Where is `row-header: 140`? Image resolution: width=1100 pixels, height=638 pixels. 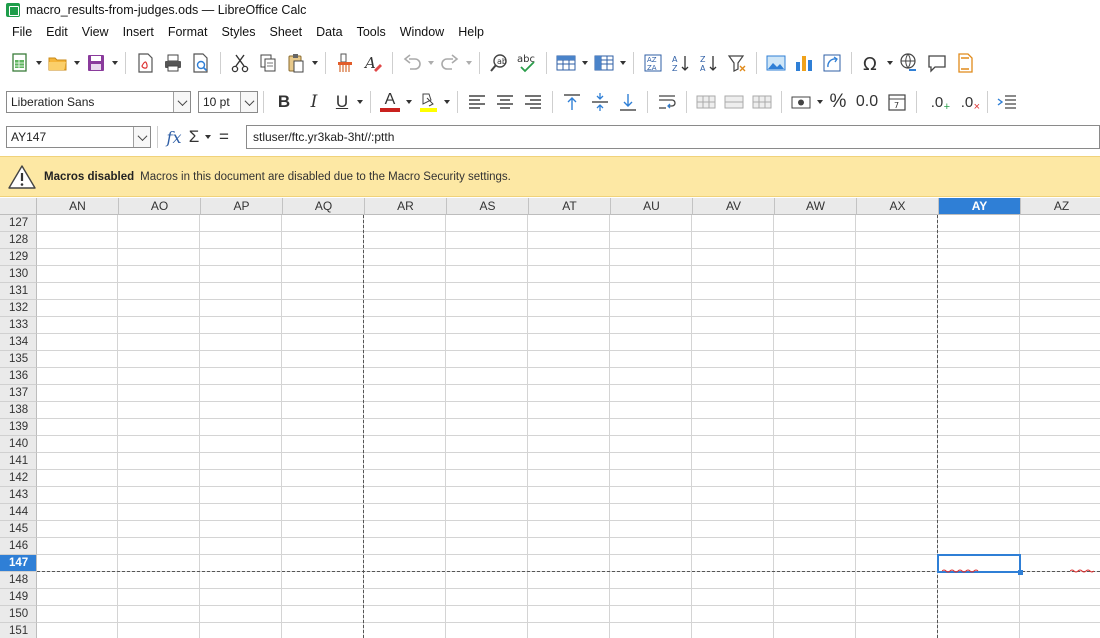
row-header: 140 is located at coordinates (18, 444).